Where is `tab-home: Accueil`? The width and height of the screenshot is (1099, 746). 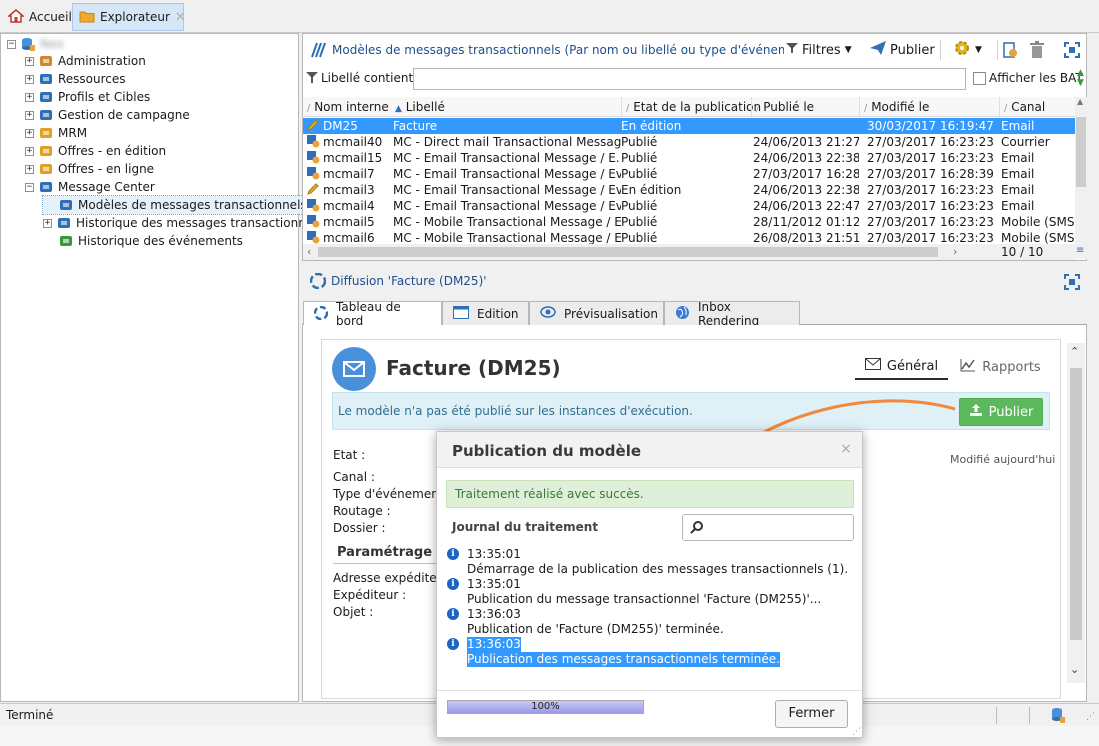 tab-home: Accueil is located at coordinates (37, 17).